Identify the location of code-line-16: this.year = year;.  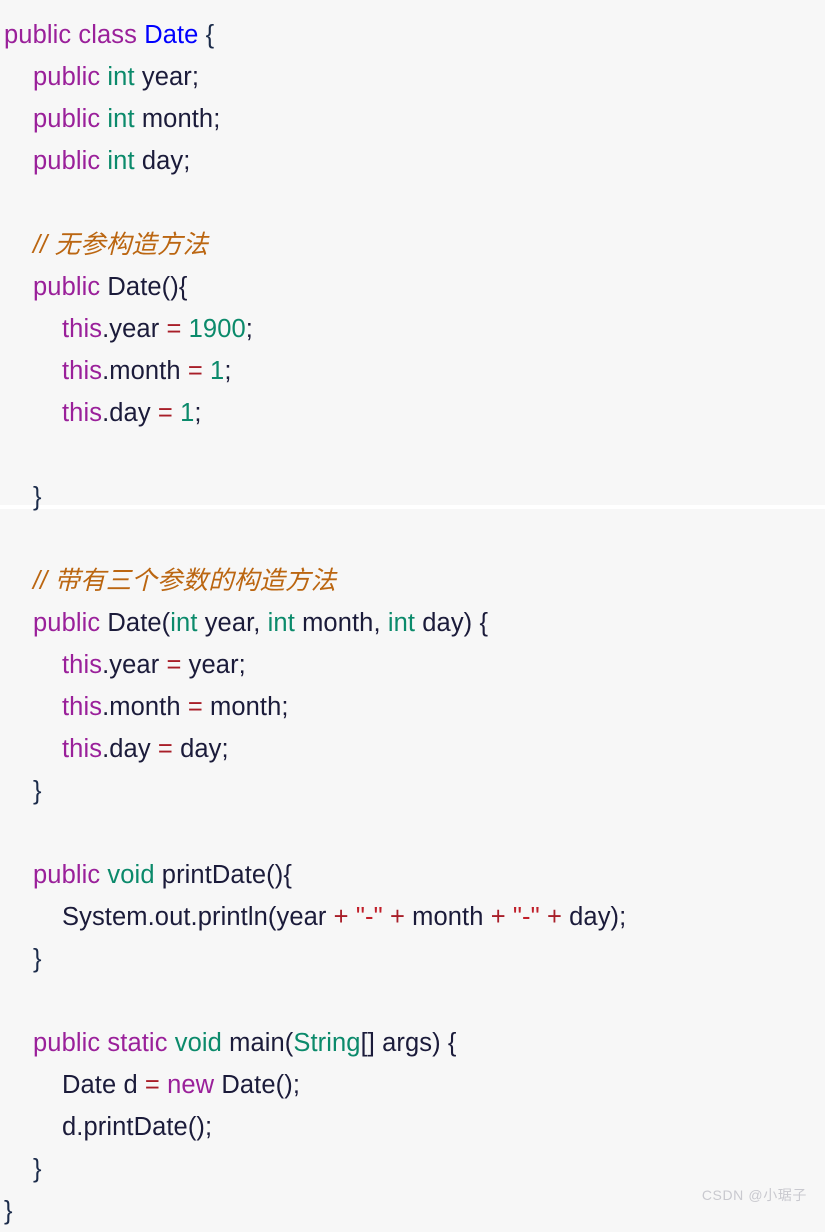
(412, 665).